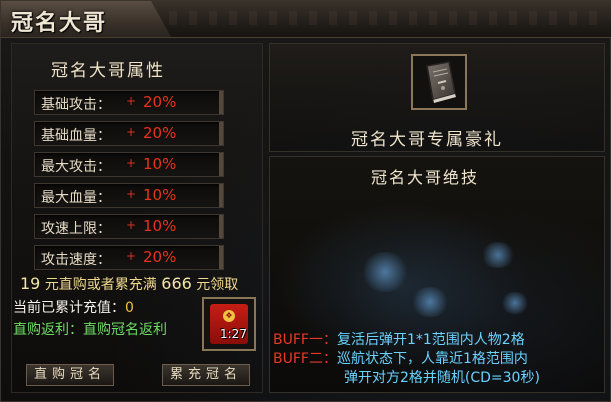 This screenshot has width=611, height=402. Describe the element at coordinates (76, 105) in the screenshot. I see `attribute-label: 基础攻击：` at that location.